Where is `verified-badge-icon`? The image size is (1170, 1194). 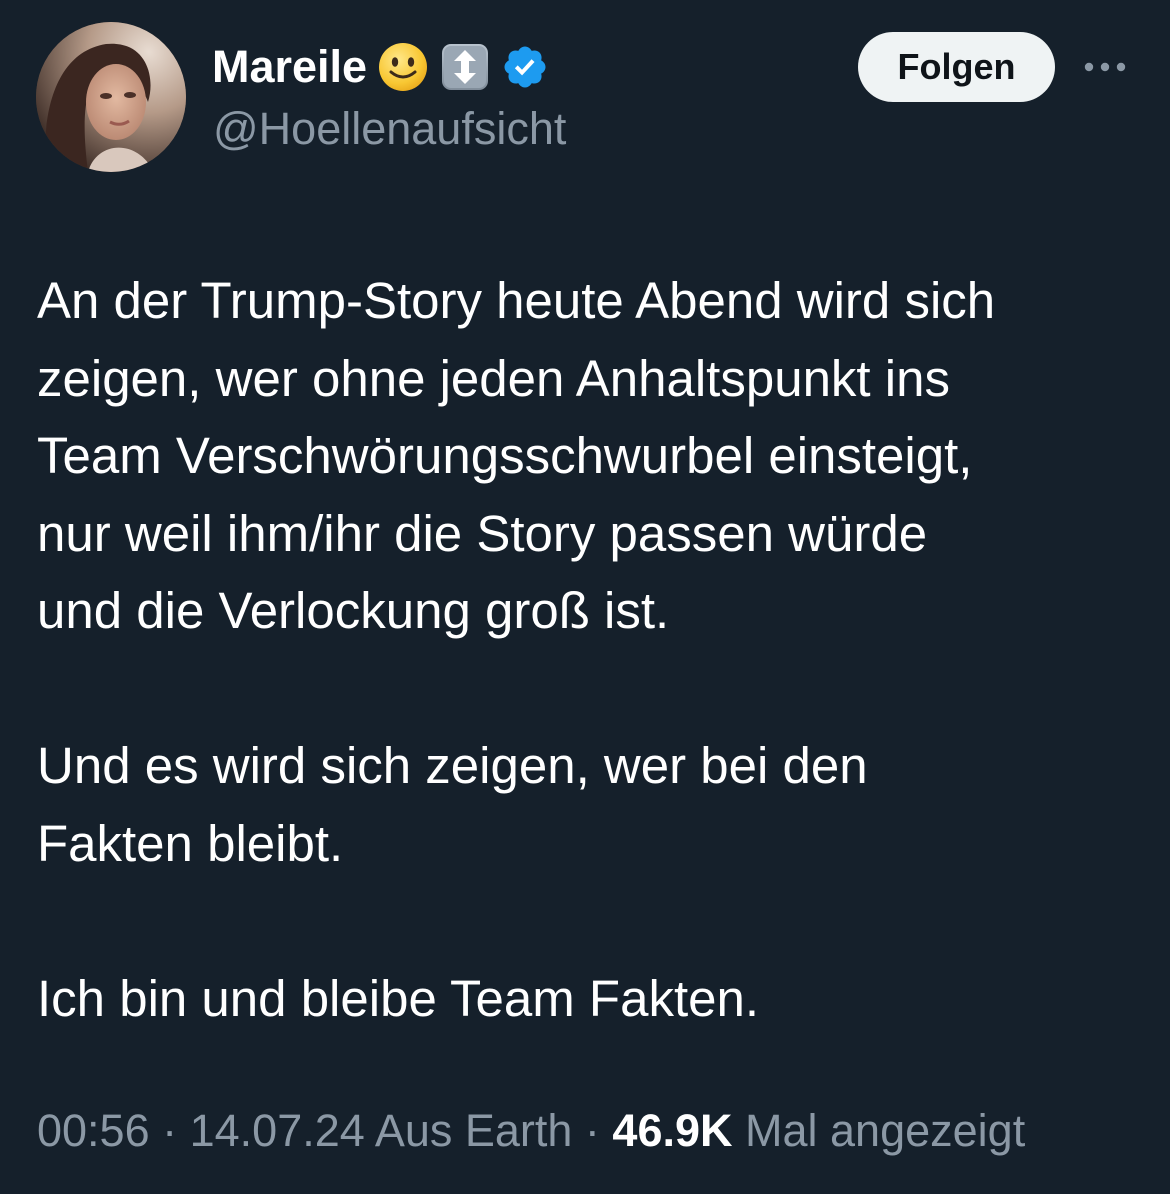
verified-badge-icon is located at coordinates (525, 67).